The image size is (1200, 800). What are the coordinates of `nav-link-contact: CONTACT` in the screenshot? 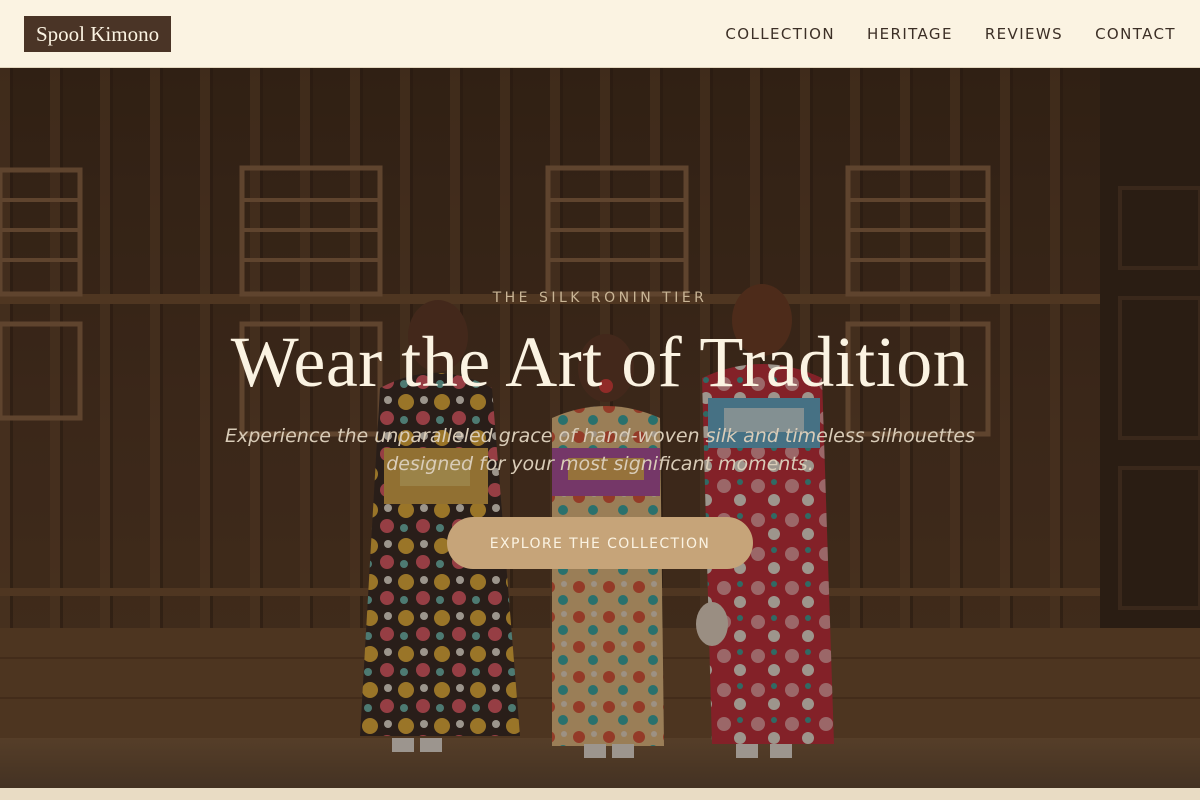 It's located at (1135, 34).